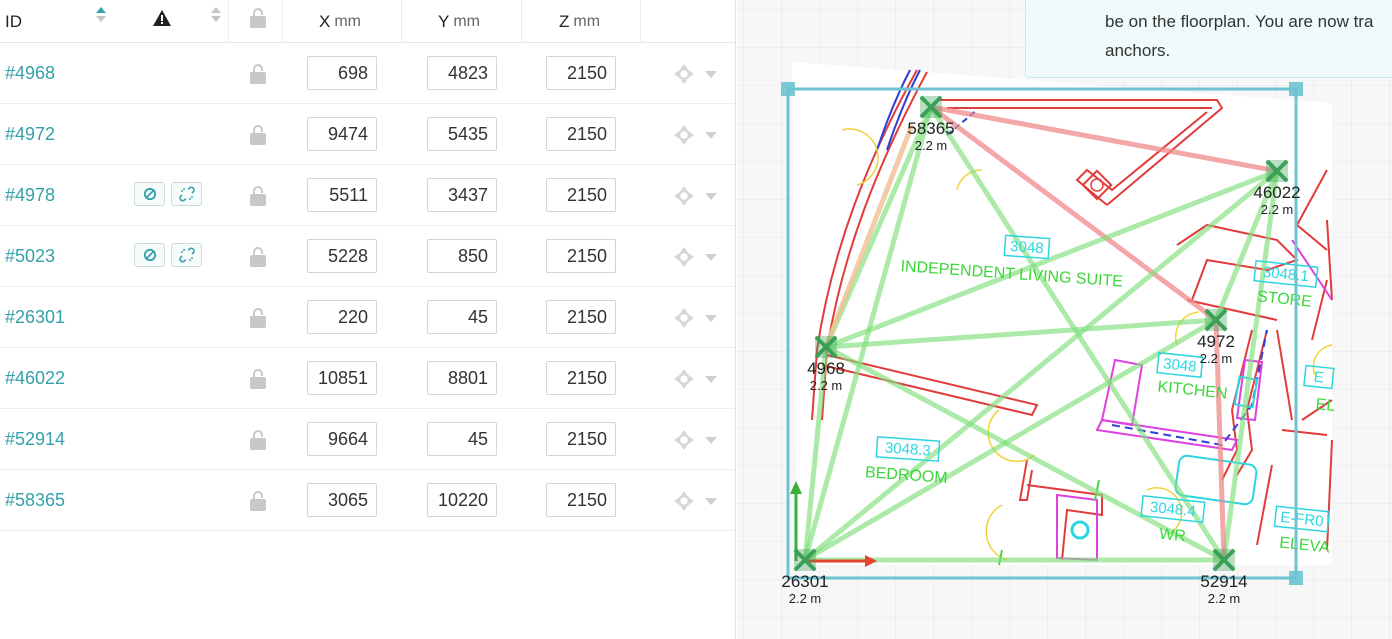  Describe the element at coordinates (162, 18) in the screenshot. I see `warning-icon` at that location.